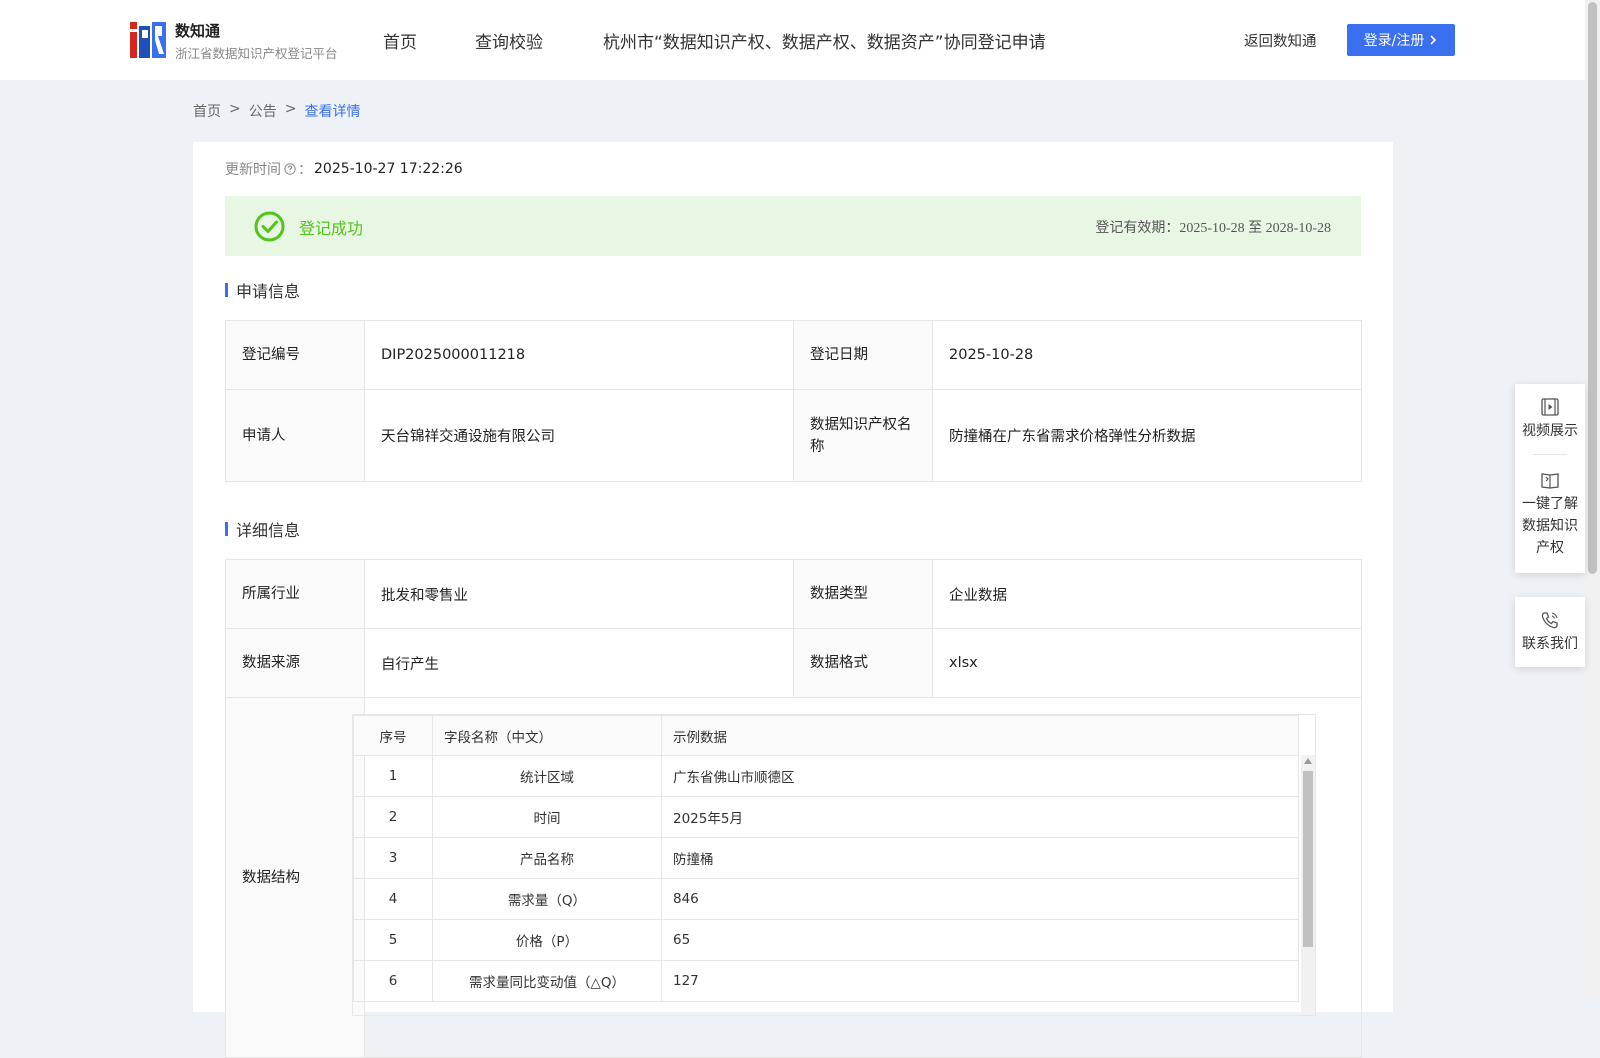 The image size is (1600, 1058). What do you see at coordinates (579, 594) in the screenshot?
I see `industry-value: 批发和零售业` at bounding box center [579, 594].